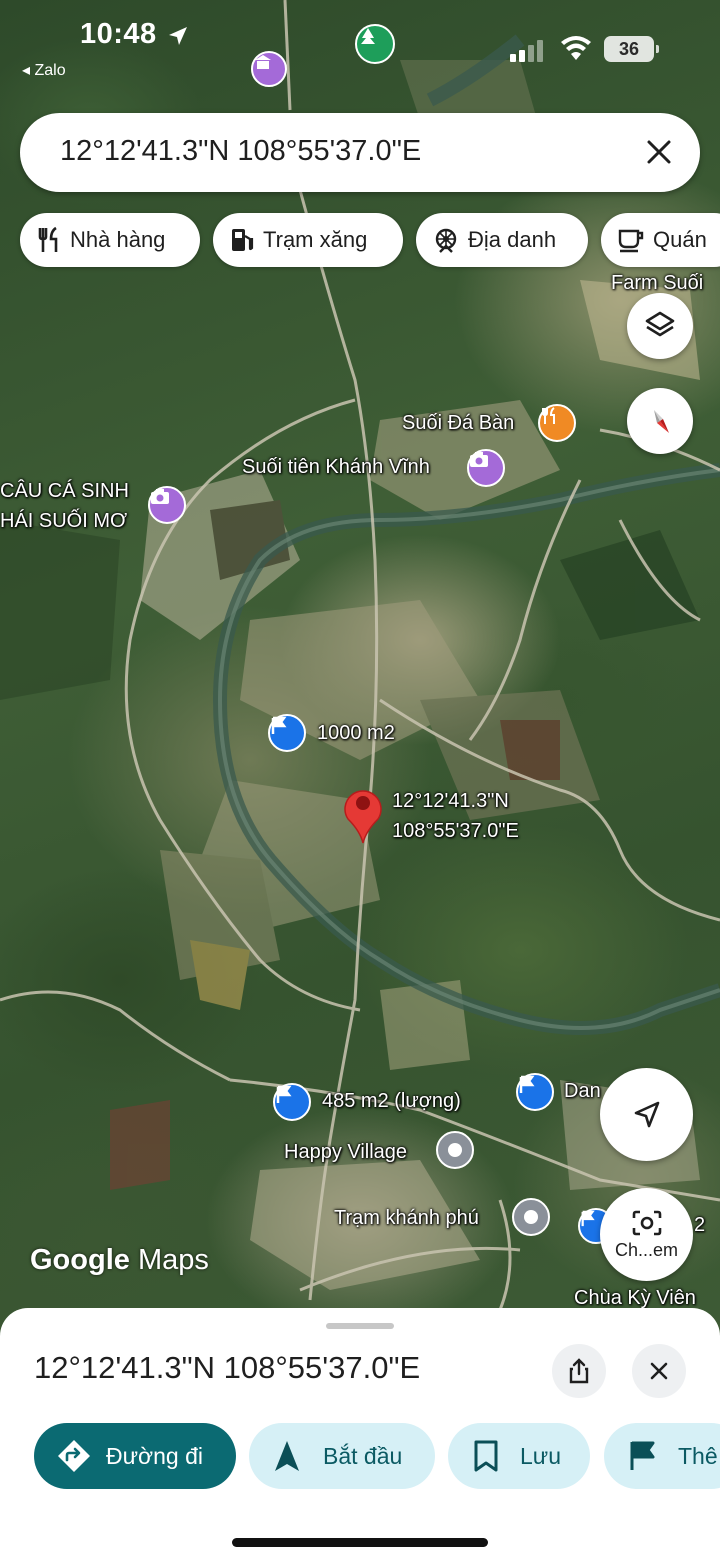 The width and height of the screenshot is (720, 1560). What do you see at coordinates (360, 1326) in the screenshot?
I see `sheet-drag-handle` at bounding box center [360, 1326].